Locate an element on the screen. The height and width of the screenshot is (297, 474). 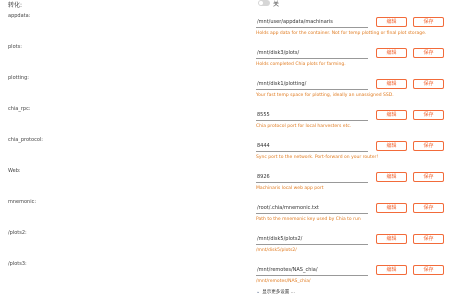
setting-hint: /mnt/remotes/NAS_chia/ is located at coordinates (283, 281).